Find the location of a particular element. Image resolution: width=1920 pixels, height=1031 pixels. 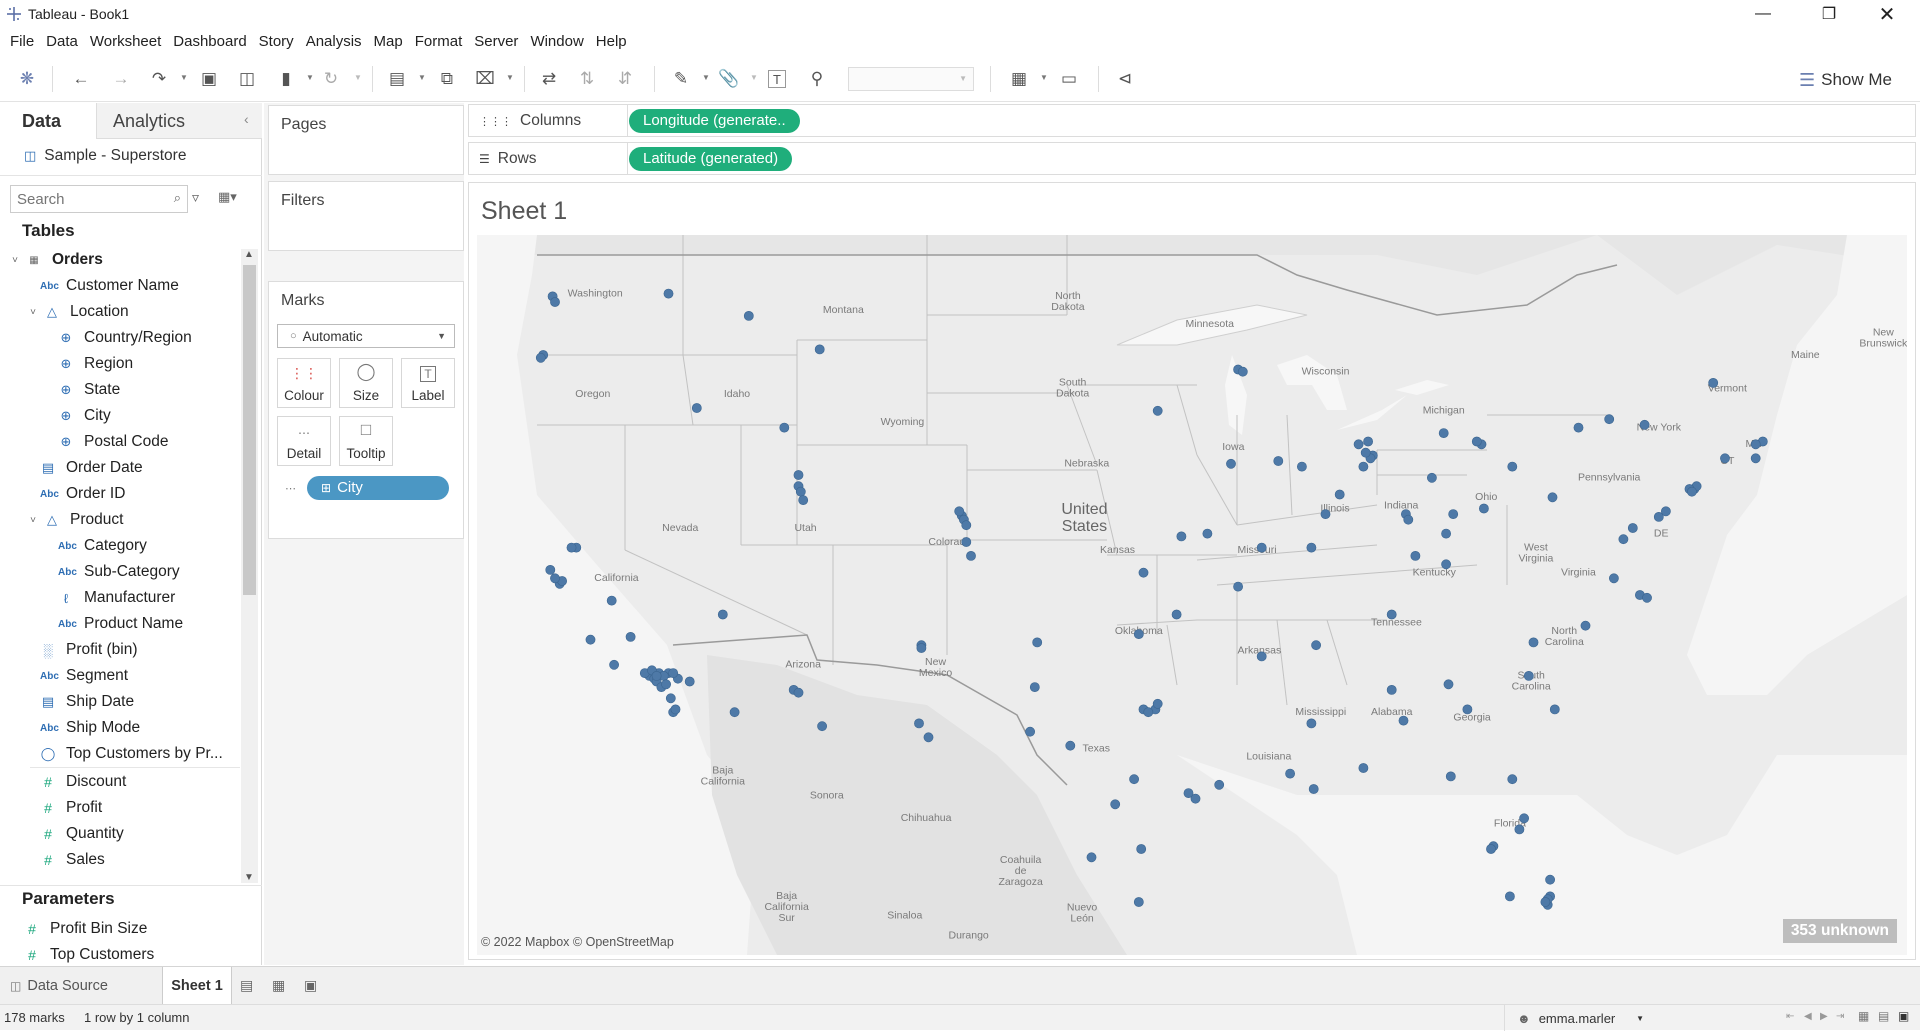

field-category: Abc Category is located at coordinates (102, 546).